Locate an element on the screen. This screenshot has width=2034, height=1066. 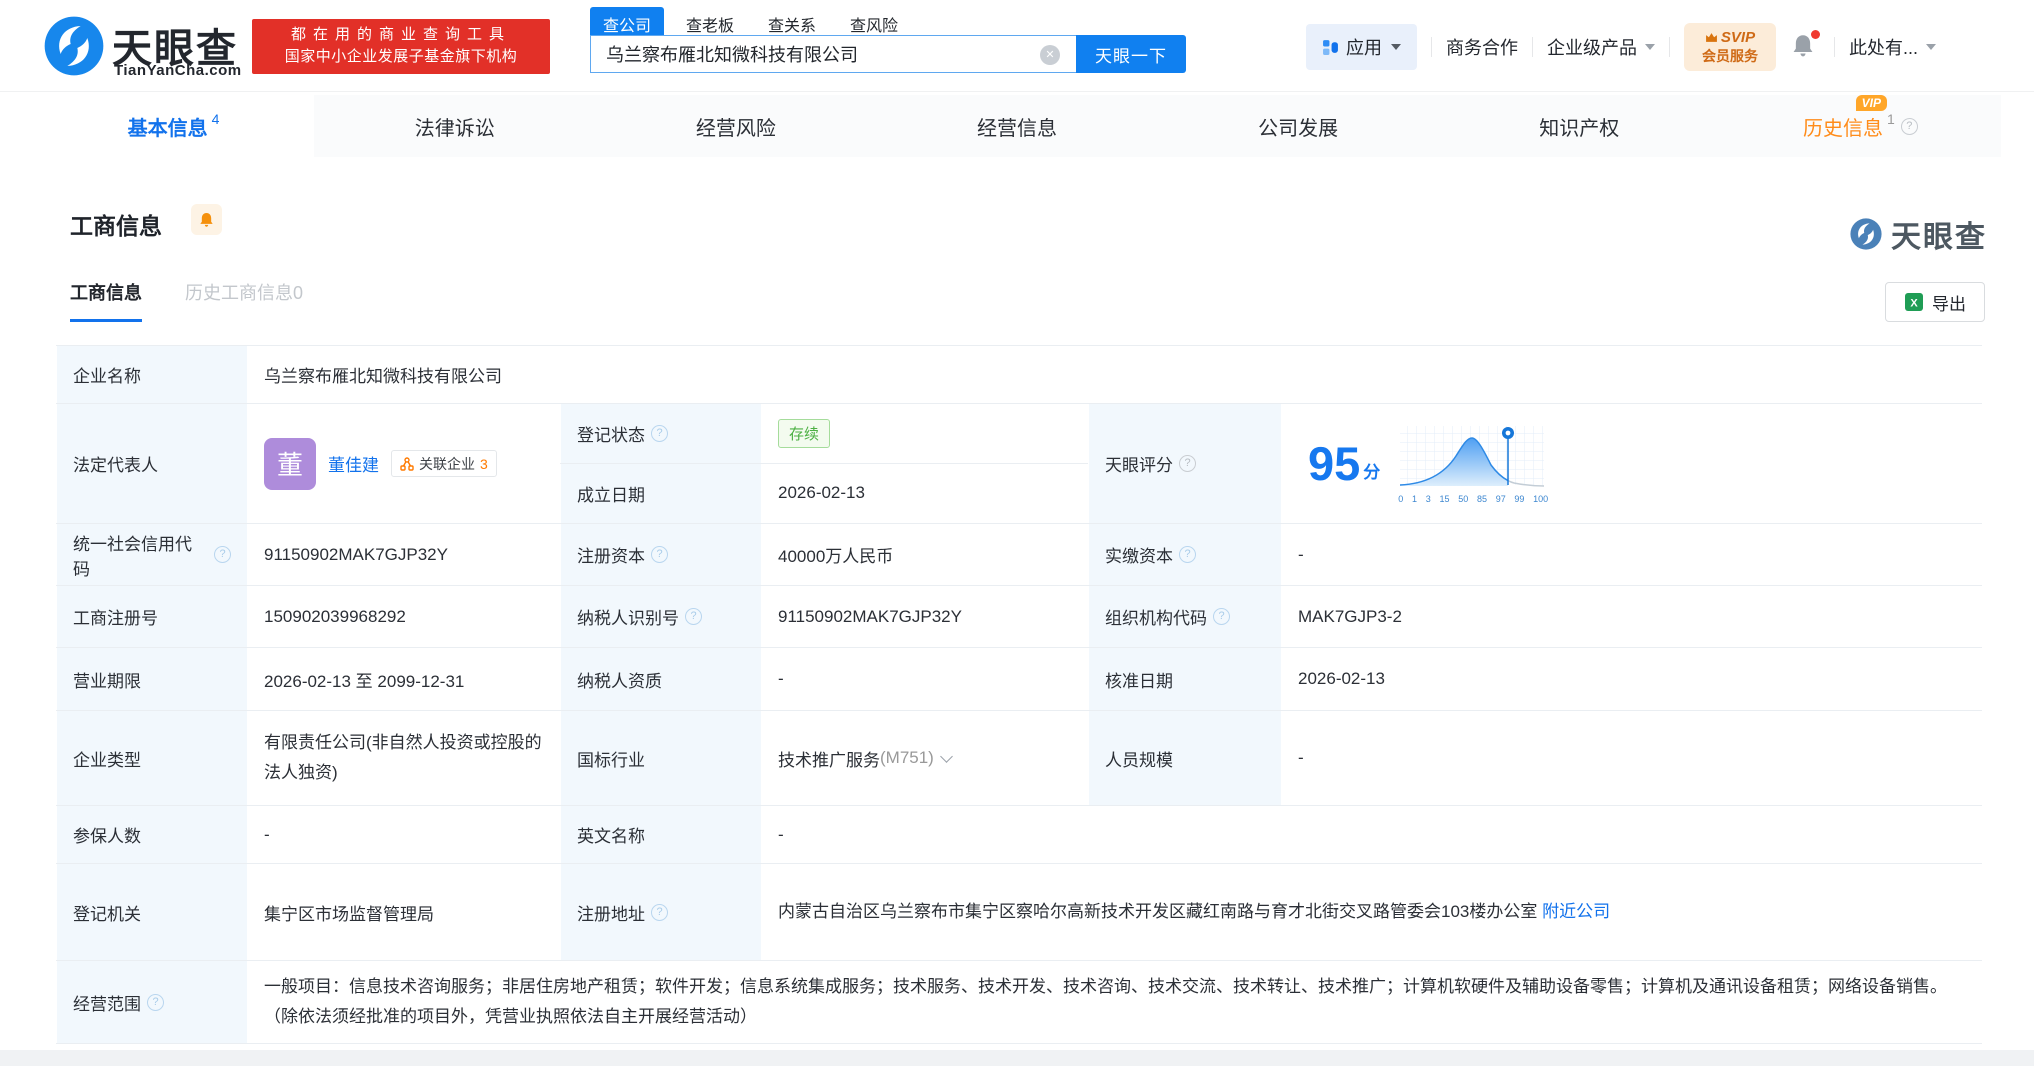
company-type-value: 有限责任公司(非自然人投资或控股的法人独资) is located at coordinates (403, 757).